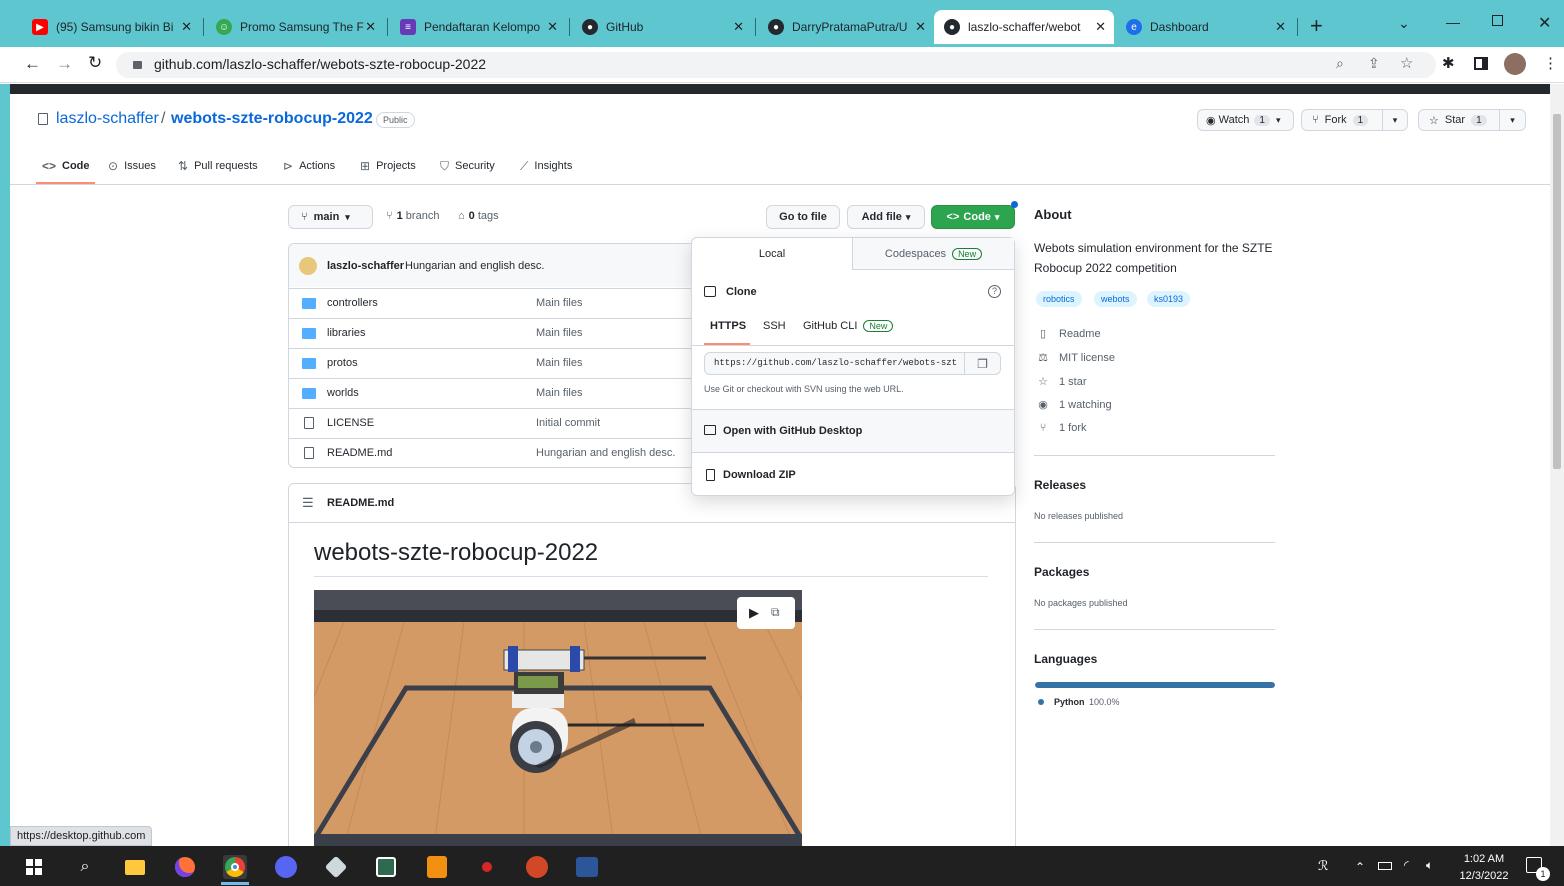  What do you see at coordinates (587, 867) in the screenshot?
I see `word-icon` at bounding box center [587, 867].